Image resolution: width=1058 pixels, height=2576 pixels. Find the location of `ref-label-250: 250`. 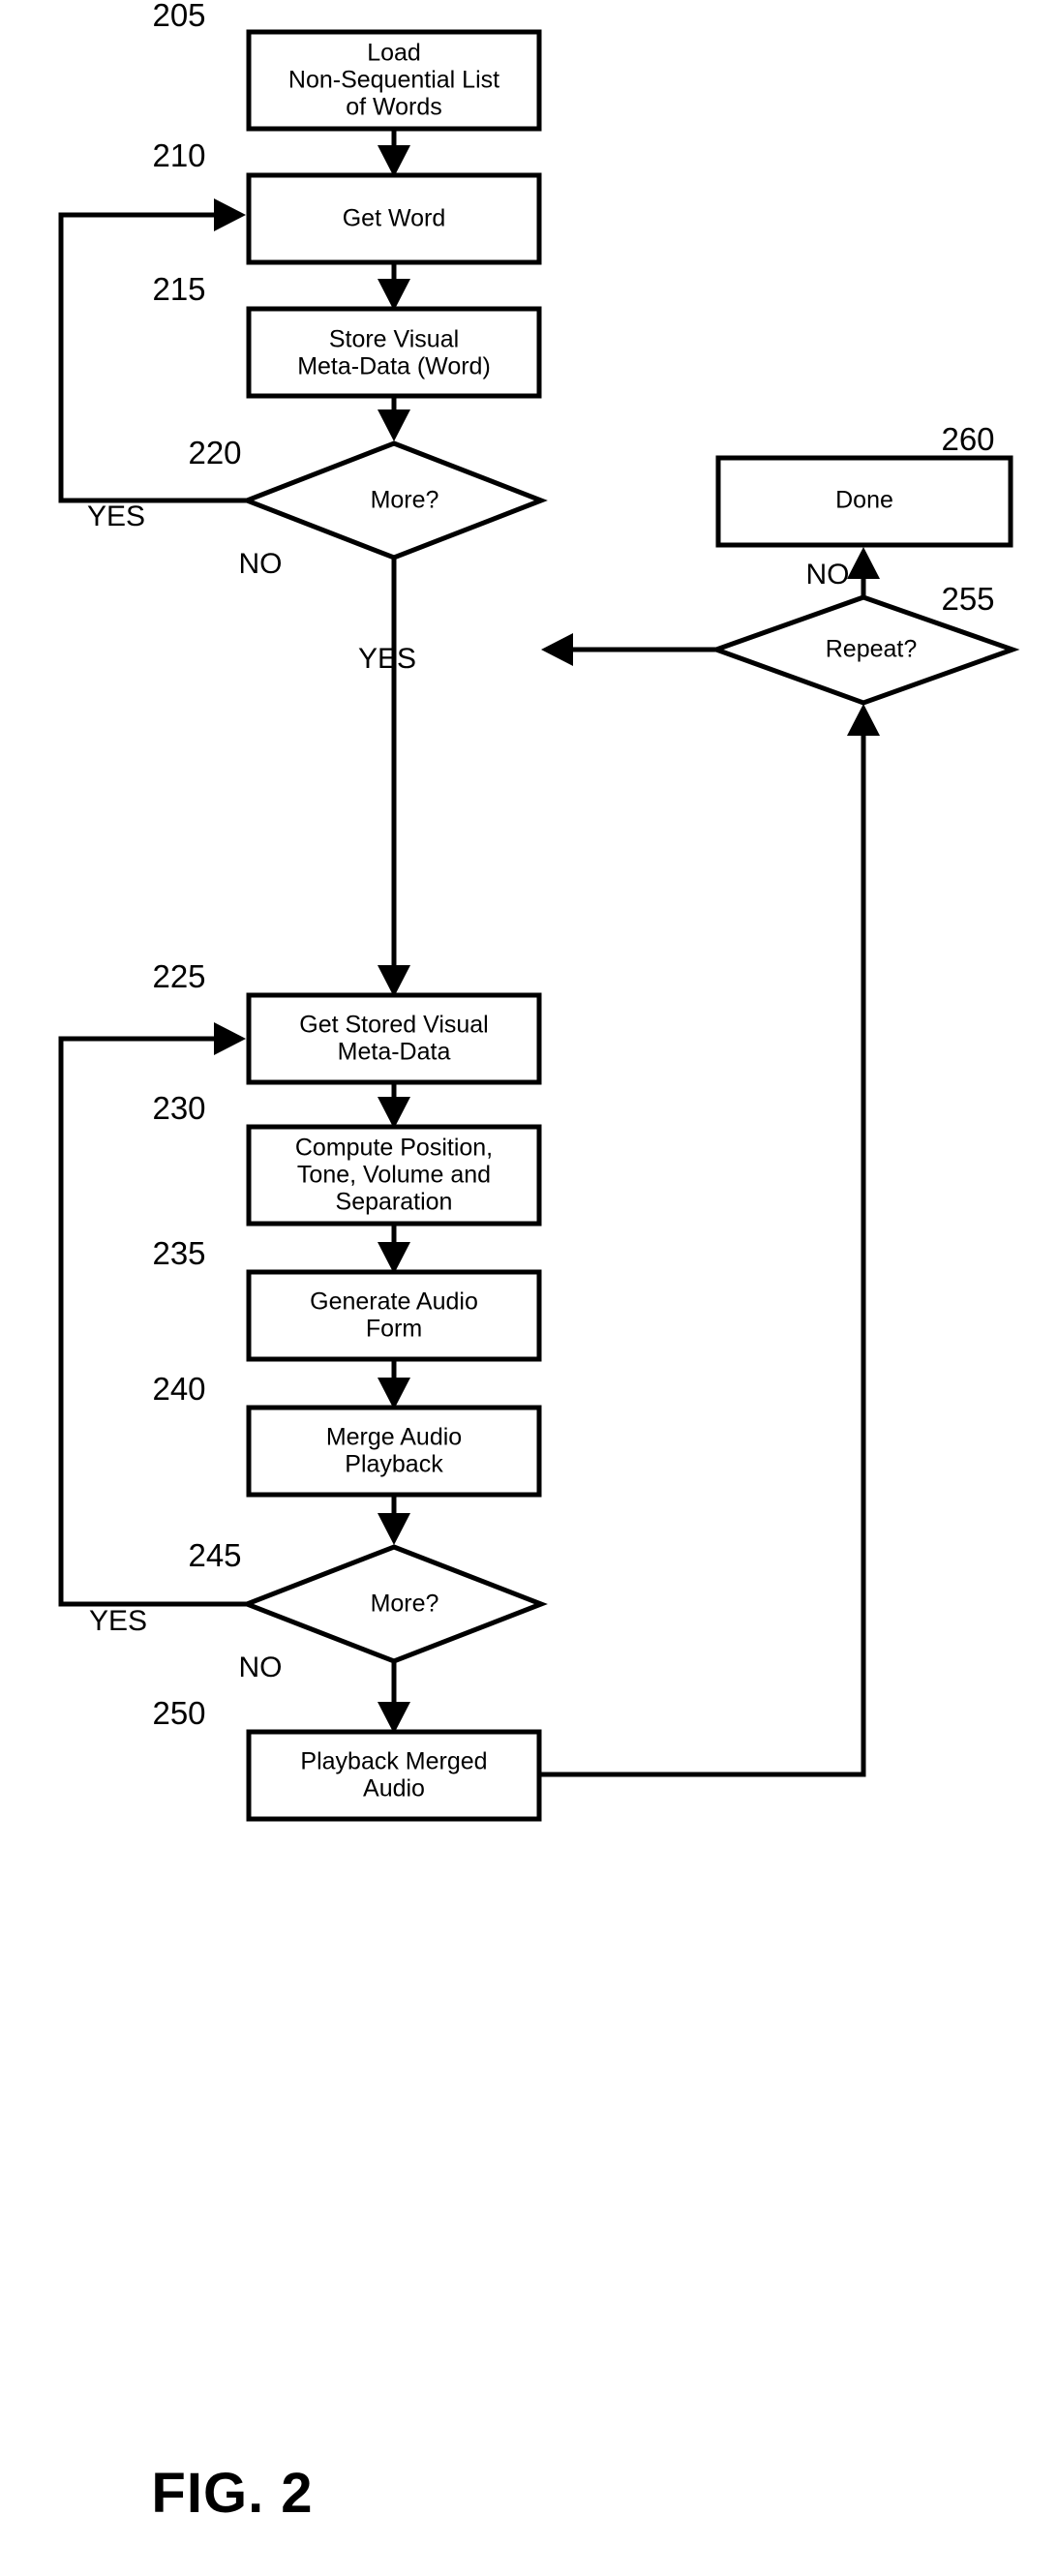

ref-label-250: 250 is located at coordinates (178, 1713).